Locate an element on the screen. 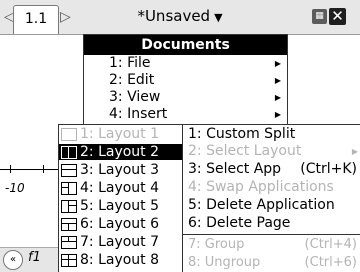 The height and width of the screenshot is (272, 360). layout-1-icon is located at coordinates (69, 134).